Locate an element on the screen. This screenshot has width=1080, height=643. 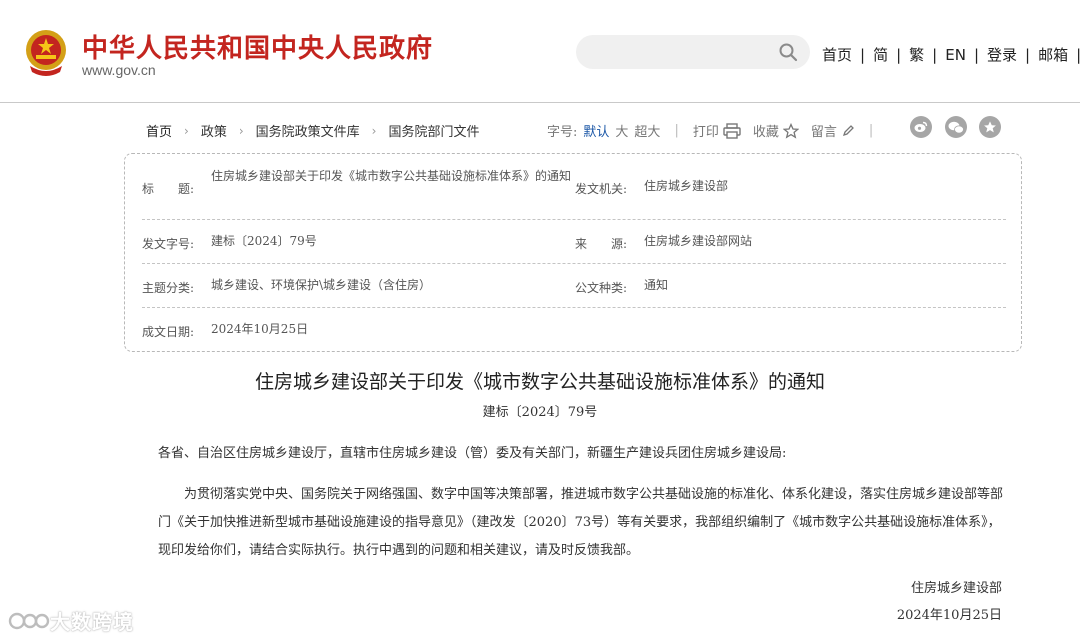
info-row-date: 成文日期: 2024年10月25日 is located at coordinates (574, 329).